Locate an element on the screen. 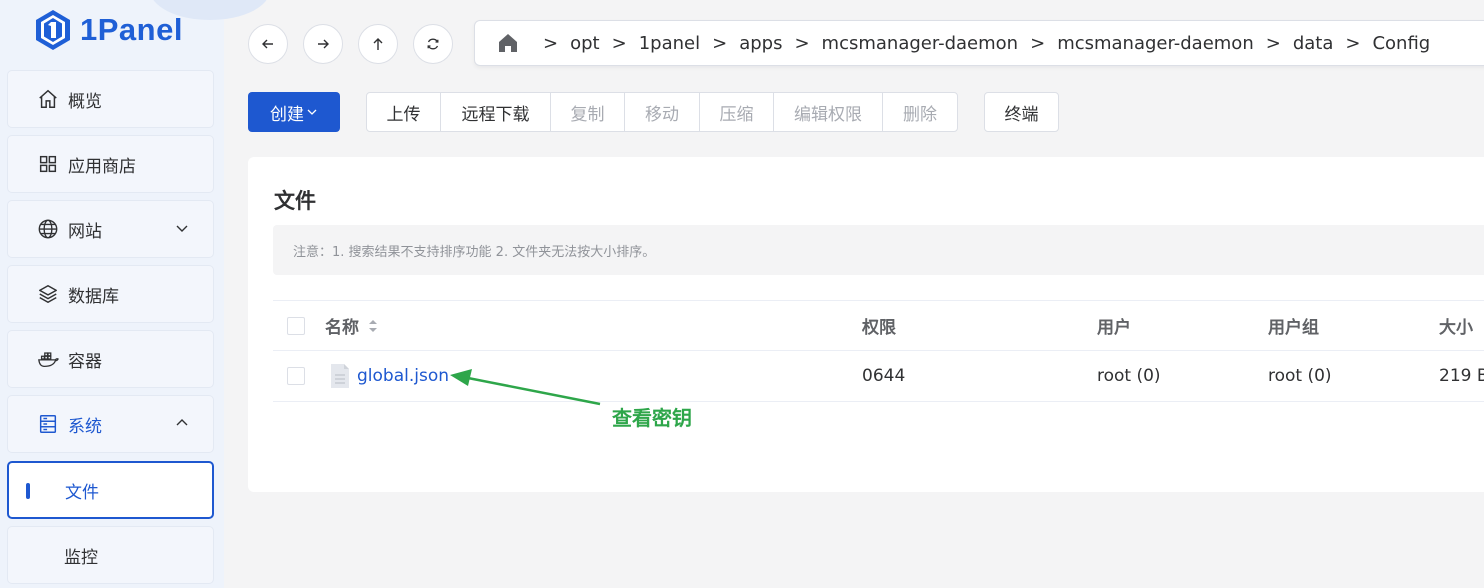 The image size is (1484, 588). file-name-link: global.json is located at coordinates (403, 376).